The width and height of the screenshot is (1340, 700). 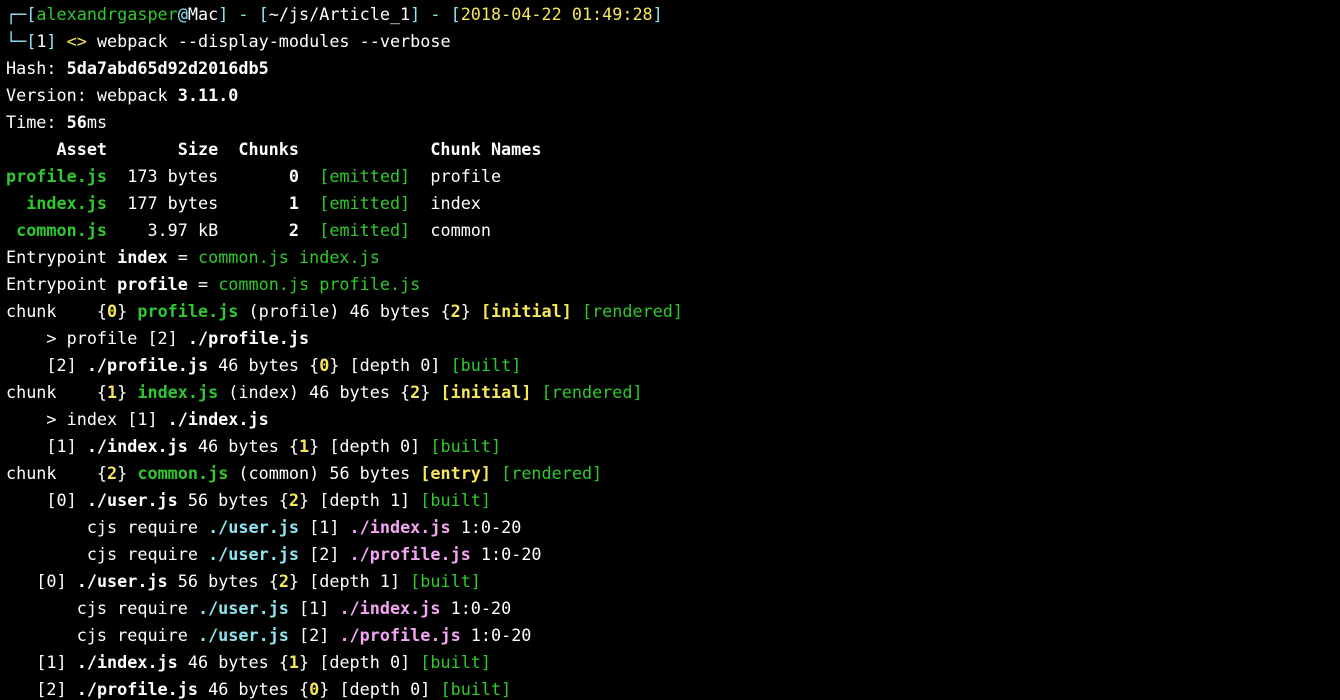 What do you see at coordinates (673, 338) in the screenshot?
I see `chunk-0-reason: > profile [2] ./profile.js` at bounding box center [673, 338].